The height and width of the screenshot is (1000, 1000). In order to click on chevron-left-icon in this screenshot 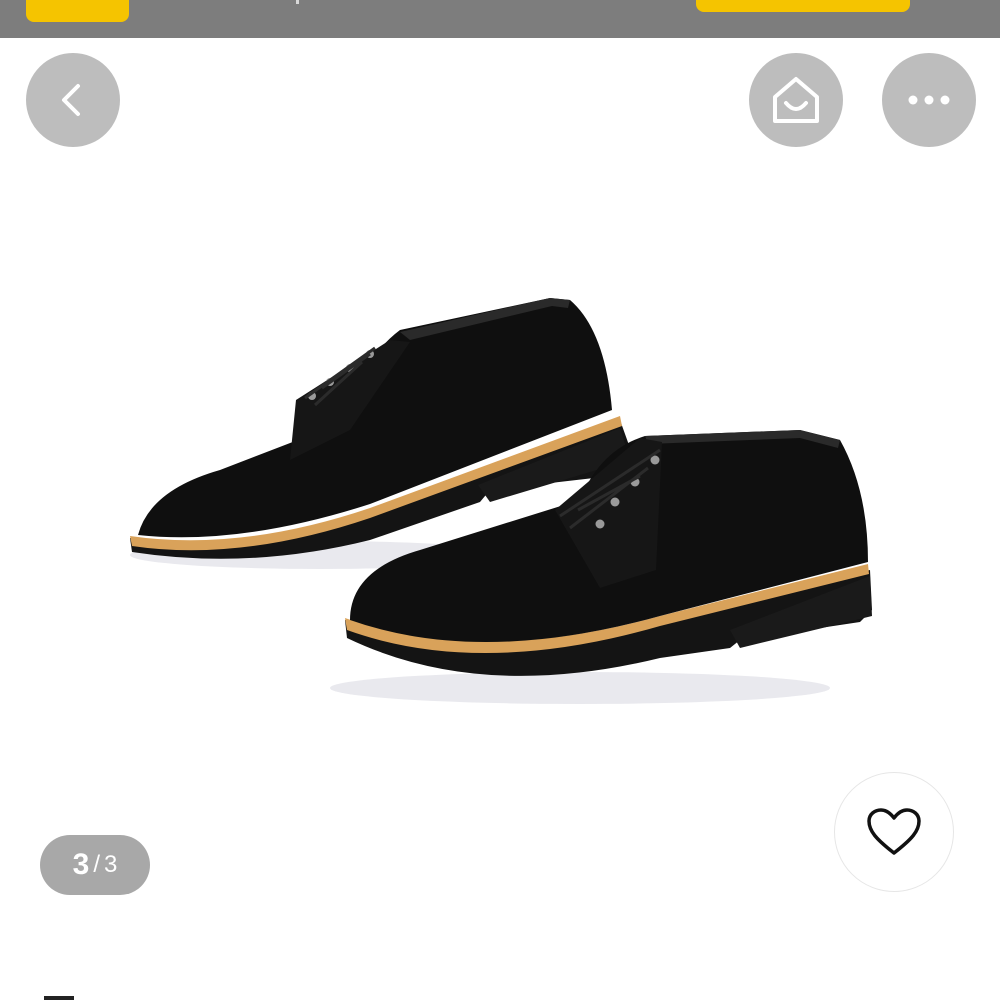, I will do `click(71, 100)`.